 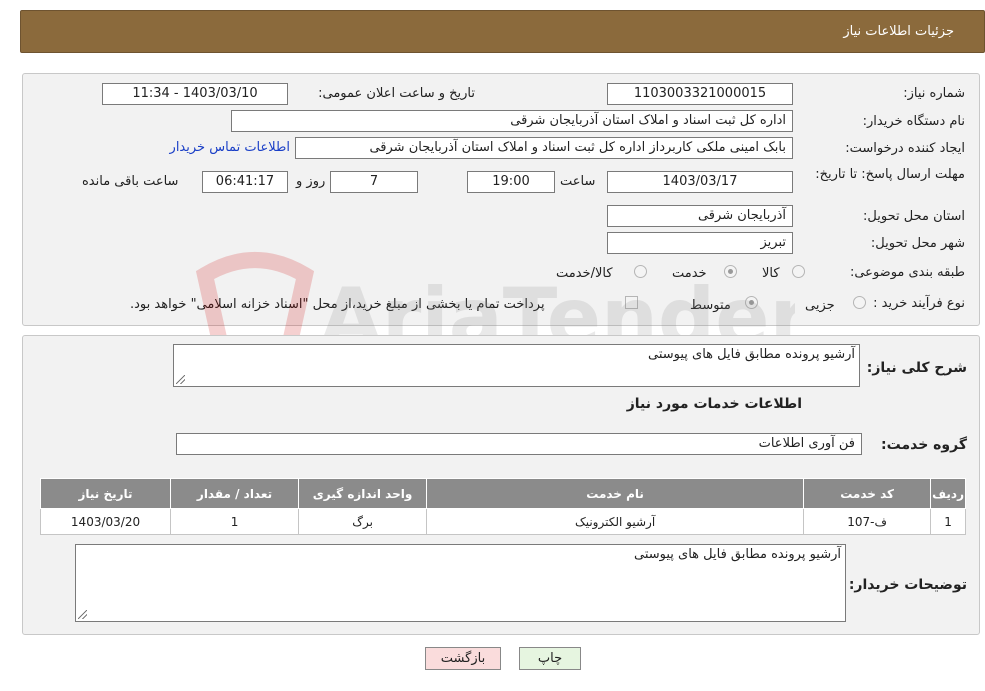 I want to click on summary-label: شرح کلی نیاز:, so click(x=916, y=368).